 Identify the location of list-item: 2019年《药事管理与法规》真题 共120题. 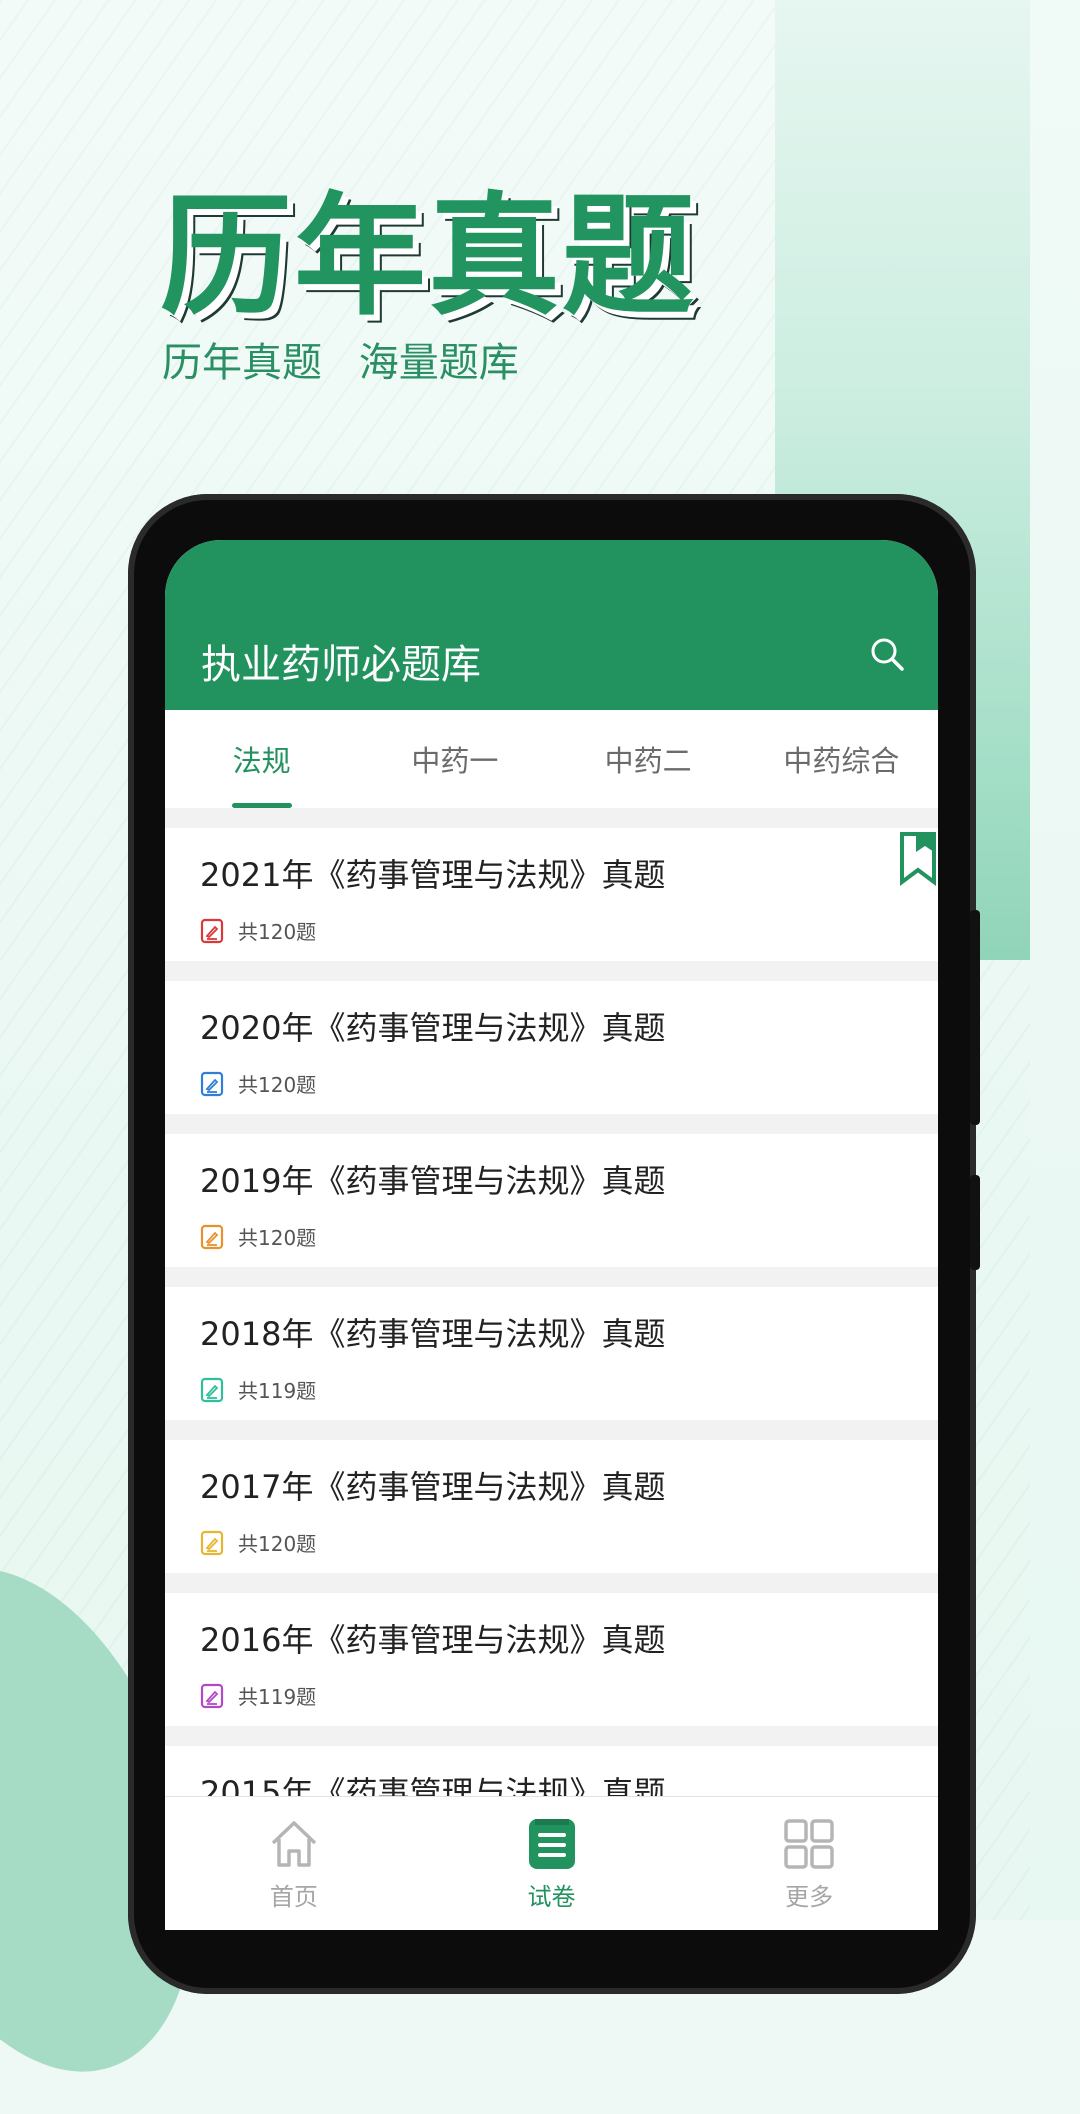
(551, 1200).